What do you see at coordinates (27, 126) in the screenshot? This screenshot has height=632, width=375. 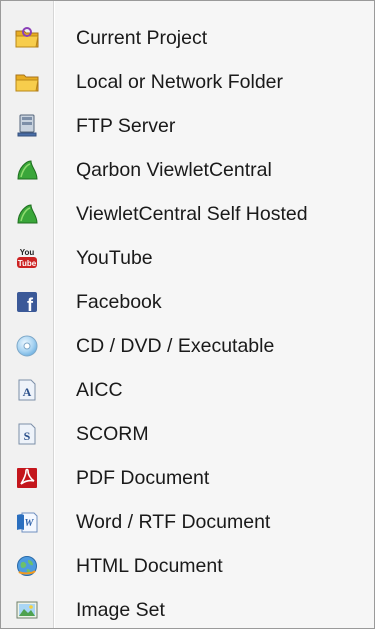 I see `ftp-server-icon` at bounding box center [27, 126].